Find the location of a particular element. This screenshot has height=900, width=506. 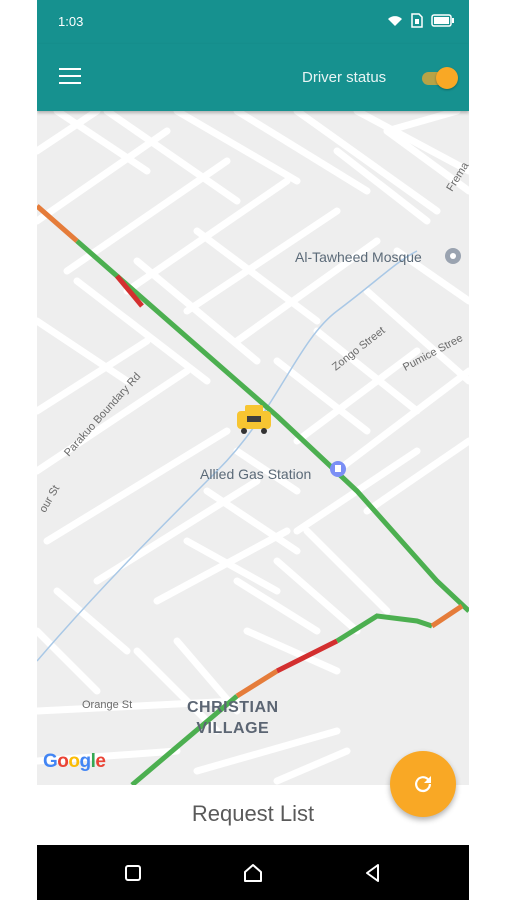

google-logo: Google is located at coordinates (74, 762).